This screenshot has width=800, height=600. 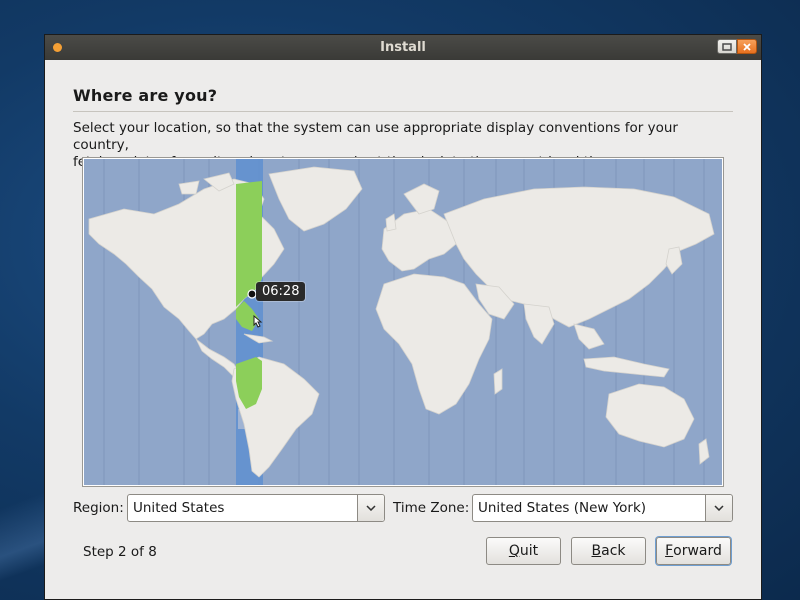 What do you see at coordinates (145, 95) in the screenshot?
I see `page-title: Where are you?` at bounding box center [145, 95].